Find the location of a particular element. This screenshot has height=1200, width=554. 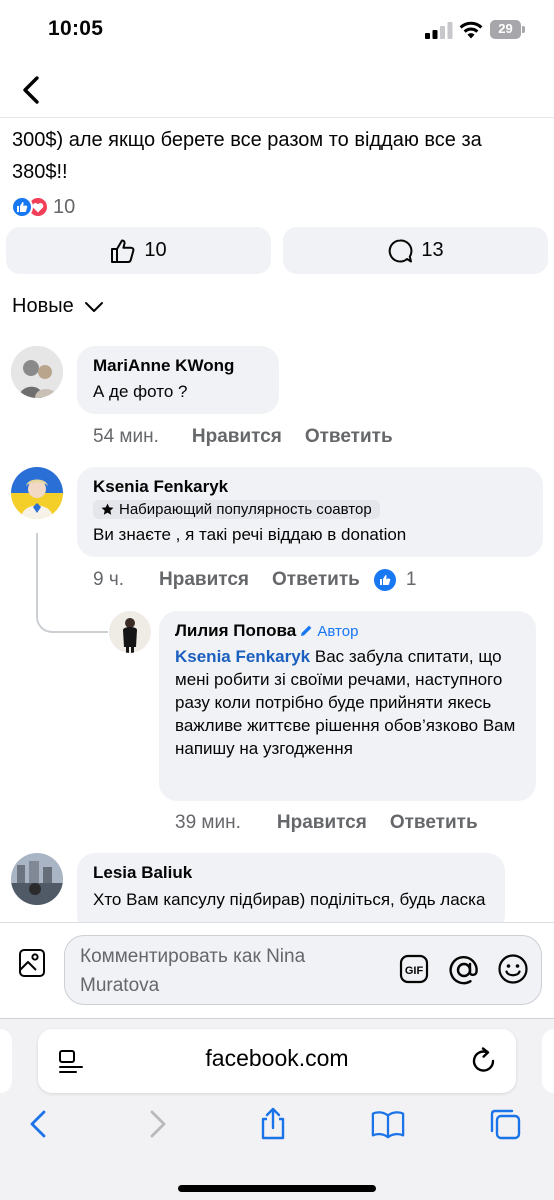

mention-at-icon is located at coordinates (464, 970).